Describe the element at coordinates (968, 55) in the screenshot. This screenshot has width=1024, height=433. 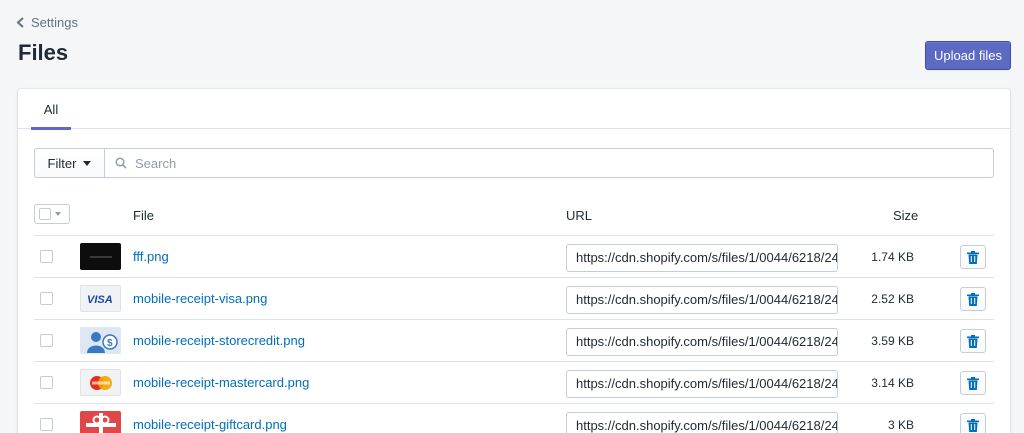
I see `upload-files-button: Upload files` at that location.